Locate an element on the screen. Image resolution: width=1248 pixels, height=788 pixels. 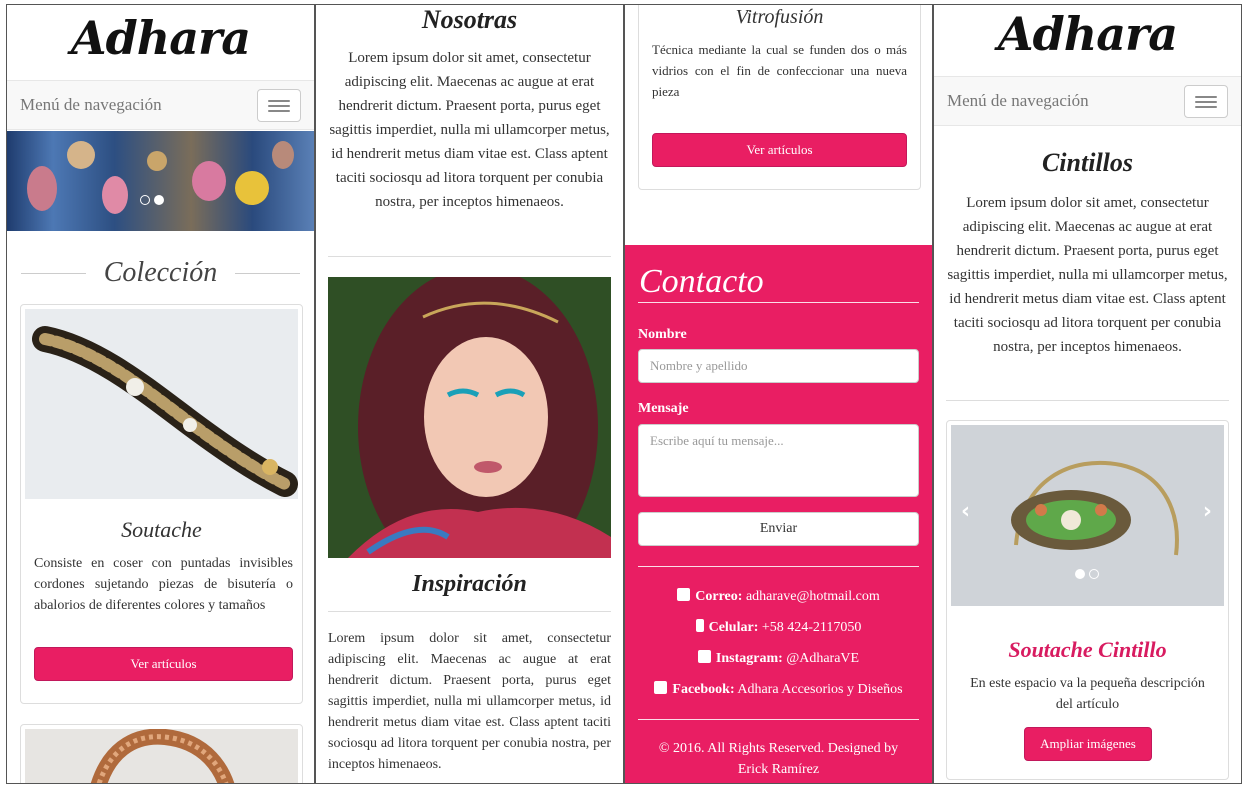
hero-carousel is located at coordinates (160, 181).